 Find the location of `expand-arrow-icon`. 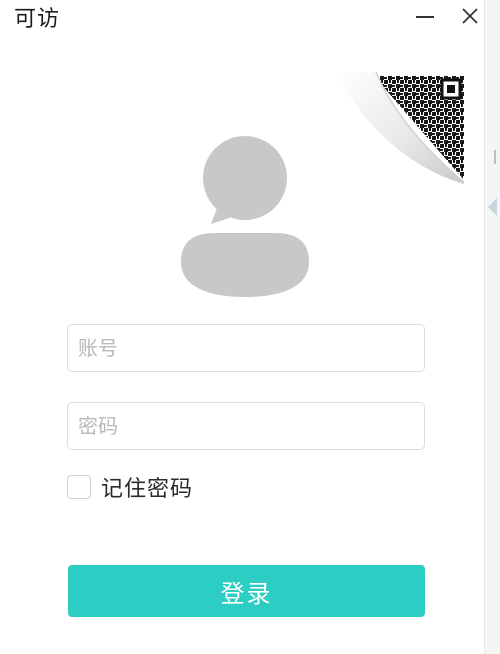

expand-arrow-icon is located at coordinates (492, 207).